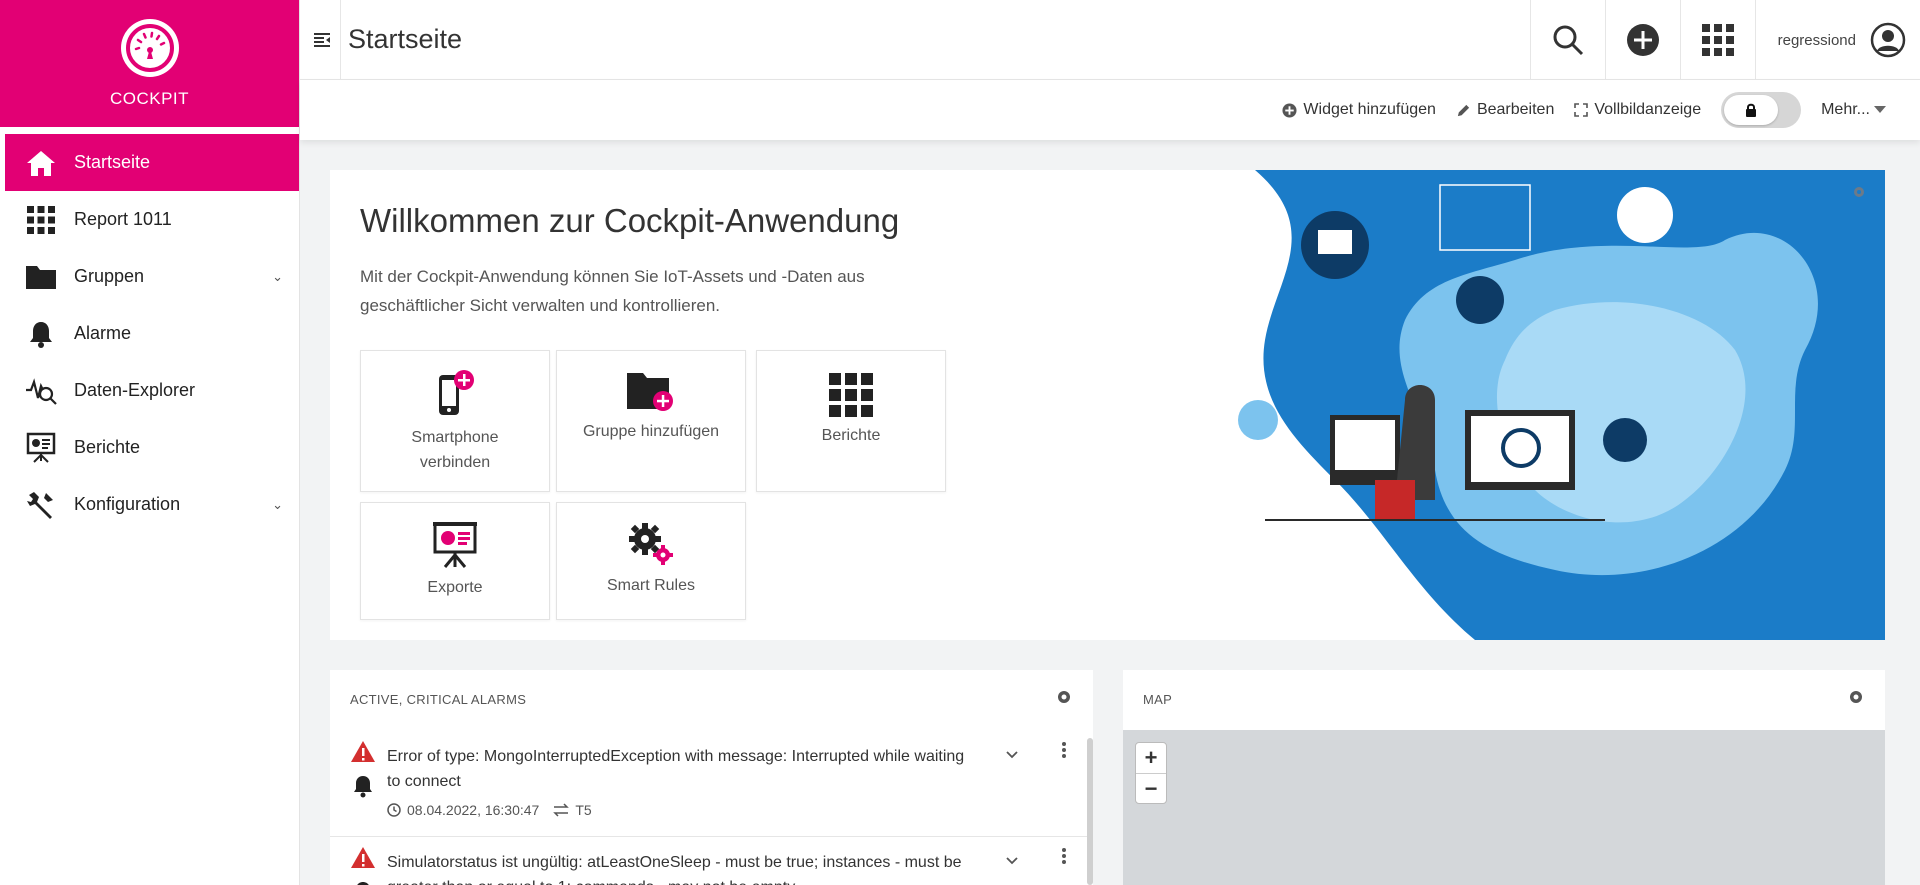  I want to click on tile-label: Gruppe hinzufügen, so click(651, 431).